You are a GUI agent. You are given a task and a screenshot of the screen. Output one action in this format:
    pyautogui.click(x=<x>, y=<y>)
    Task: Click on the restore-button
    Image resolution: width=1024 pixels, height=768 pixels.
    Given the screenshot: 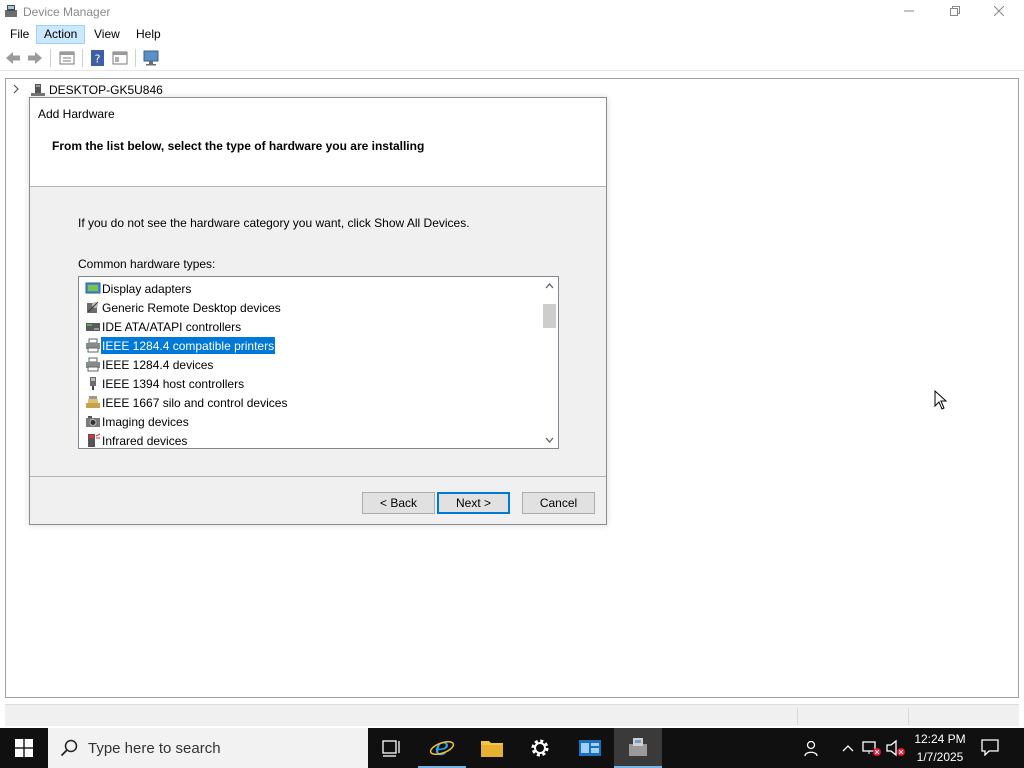 What is the action you would take?
    pyautogui.click(x=955, y=11)
    